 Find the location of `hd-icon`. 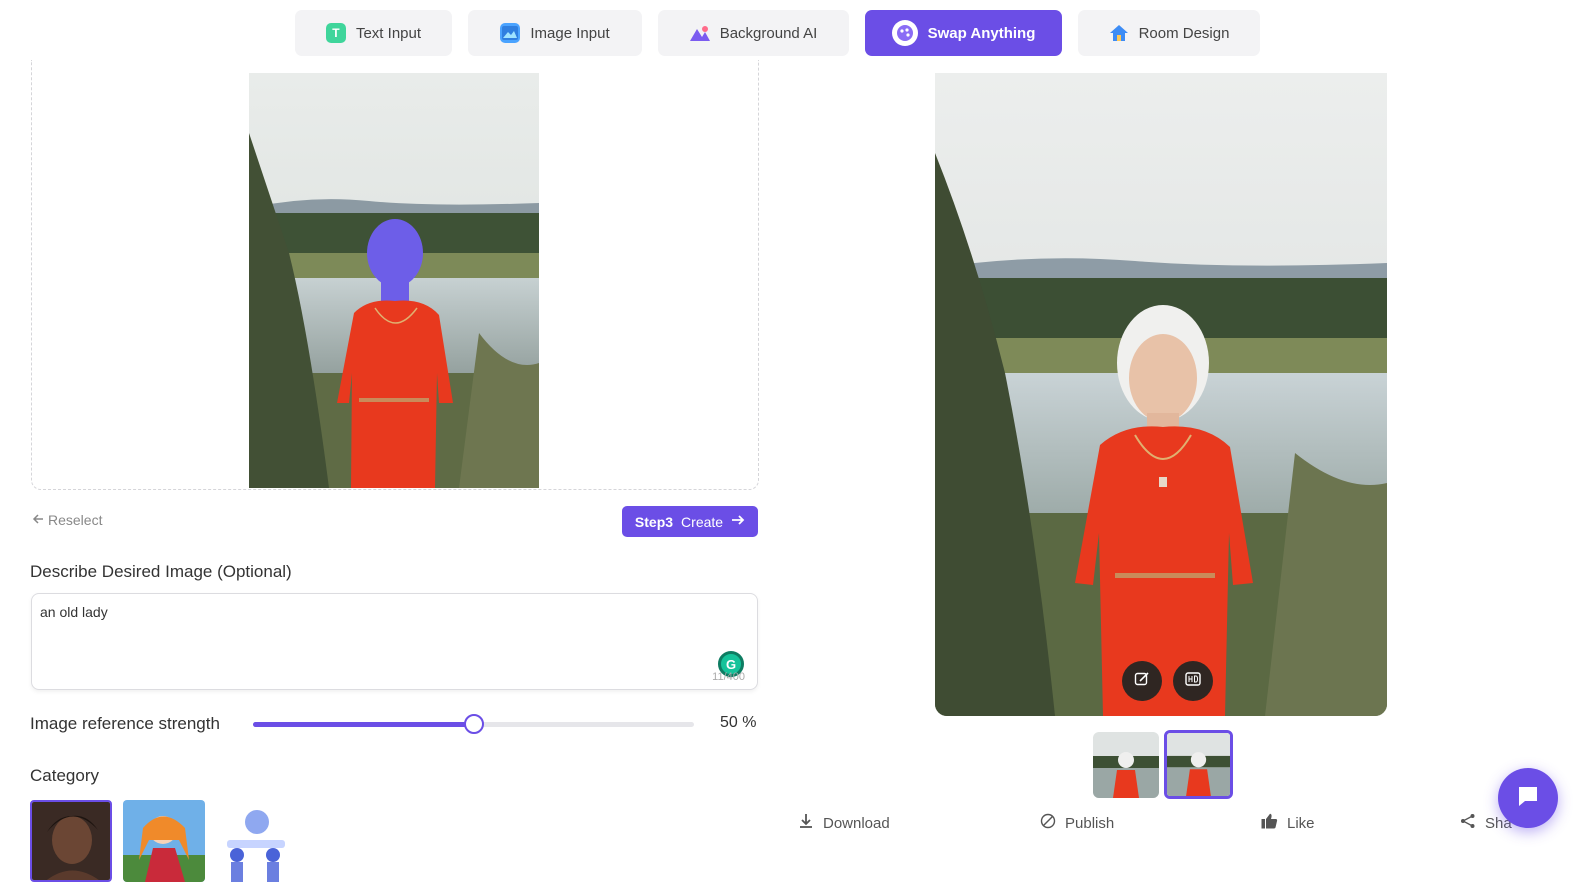

hd-icon is located at coordinates (1193, 681).